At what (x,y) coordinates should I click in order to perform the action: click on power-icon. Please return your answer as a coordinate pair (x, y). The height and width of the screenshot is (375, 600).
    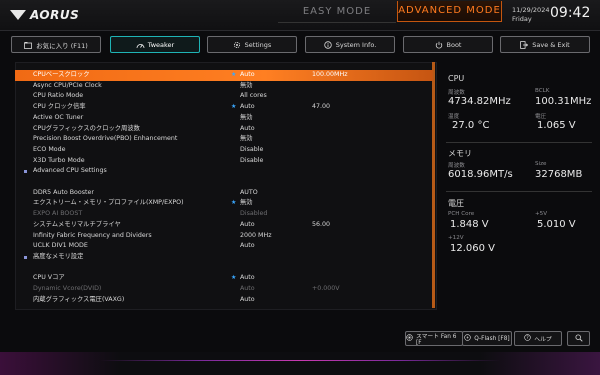
    Looking at the image, I should click on (439, 45).